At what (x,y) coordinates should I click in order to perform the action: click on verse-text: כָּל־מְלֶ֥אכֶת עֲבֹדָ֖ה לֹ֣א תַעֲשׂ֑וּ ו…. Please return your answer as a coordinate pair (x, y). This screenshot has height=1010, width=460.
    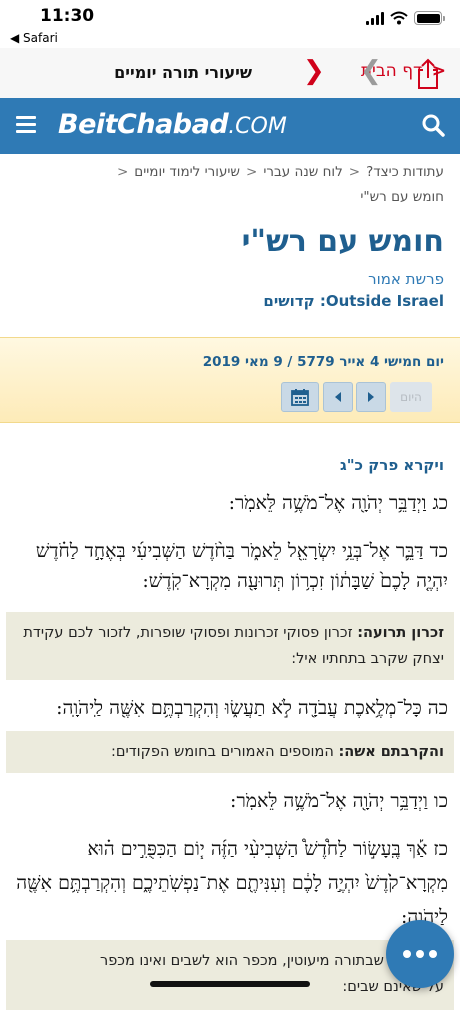
    Looking at the image, I should click on (239, 708).